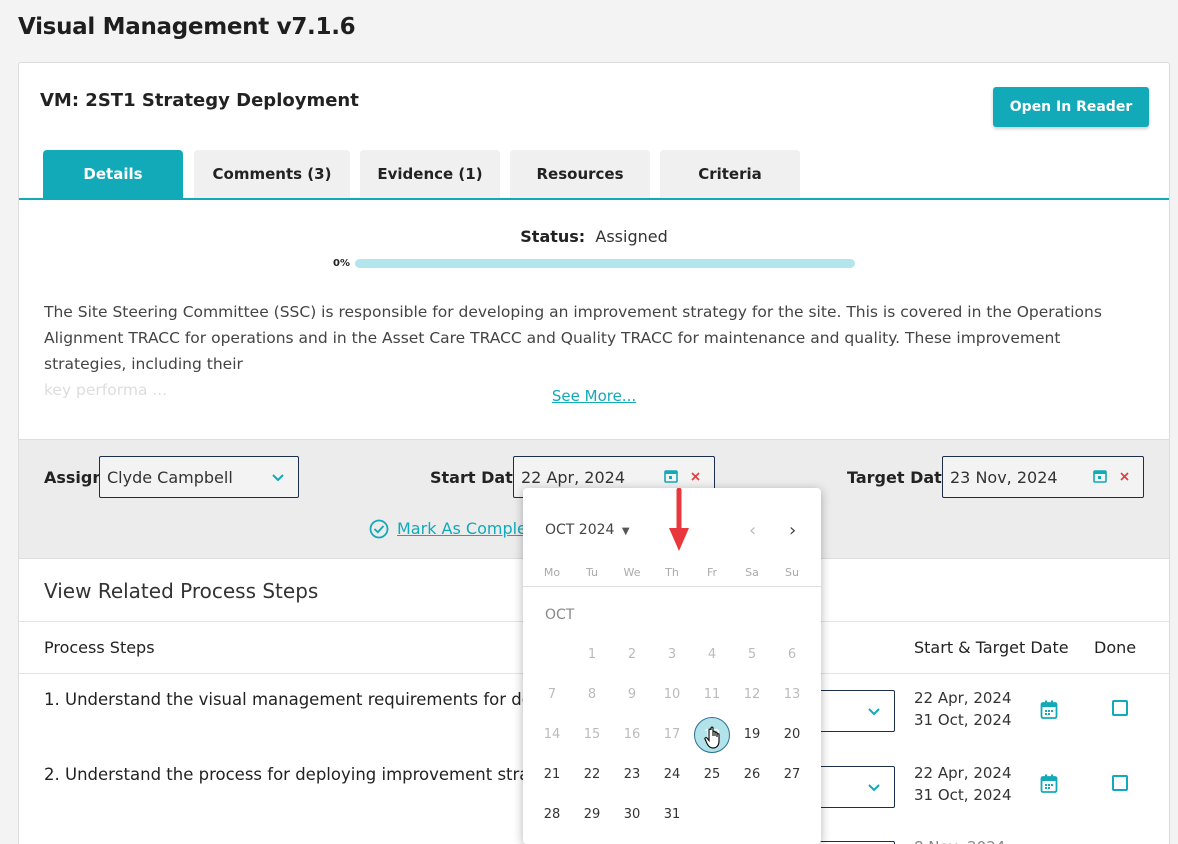 This screenshot has height=844, width=1178. Describe the element at coordinates (672, 694) in the screenshot. I see `calendar-day: 10` at that location.